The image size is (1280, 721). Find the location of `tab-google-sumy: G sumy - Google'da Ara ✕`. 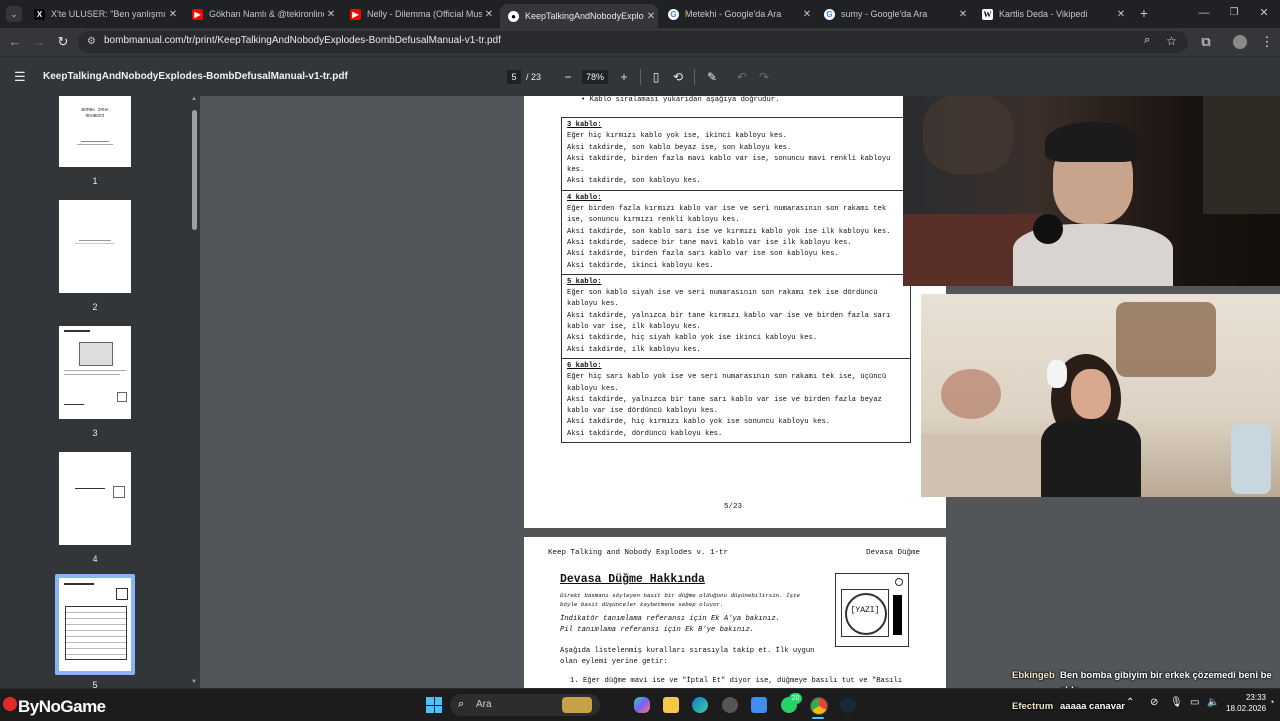

tab-google-sumy: G sumy - Google'da Ara ✕ is located at coordinates (893, 14).